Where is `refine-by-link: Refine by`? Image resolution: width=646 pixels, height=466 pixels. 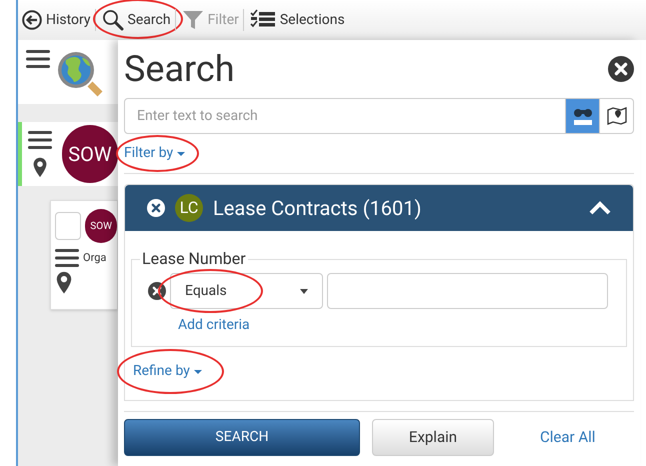
refine-by-link: Refine by is located at coordinates (166, 371).